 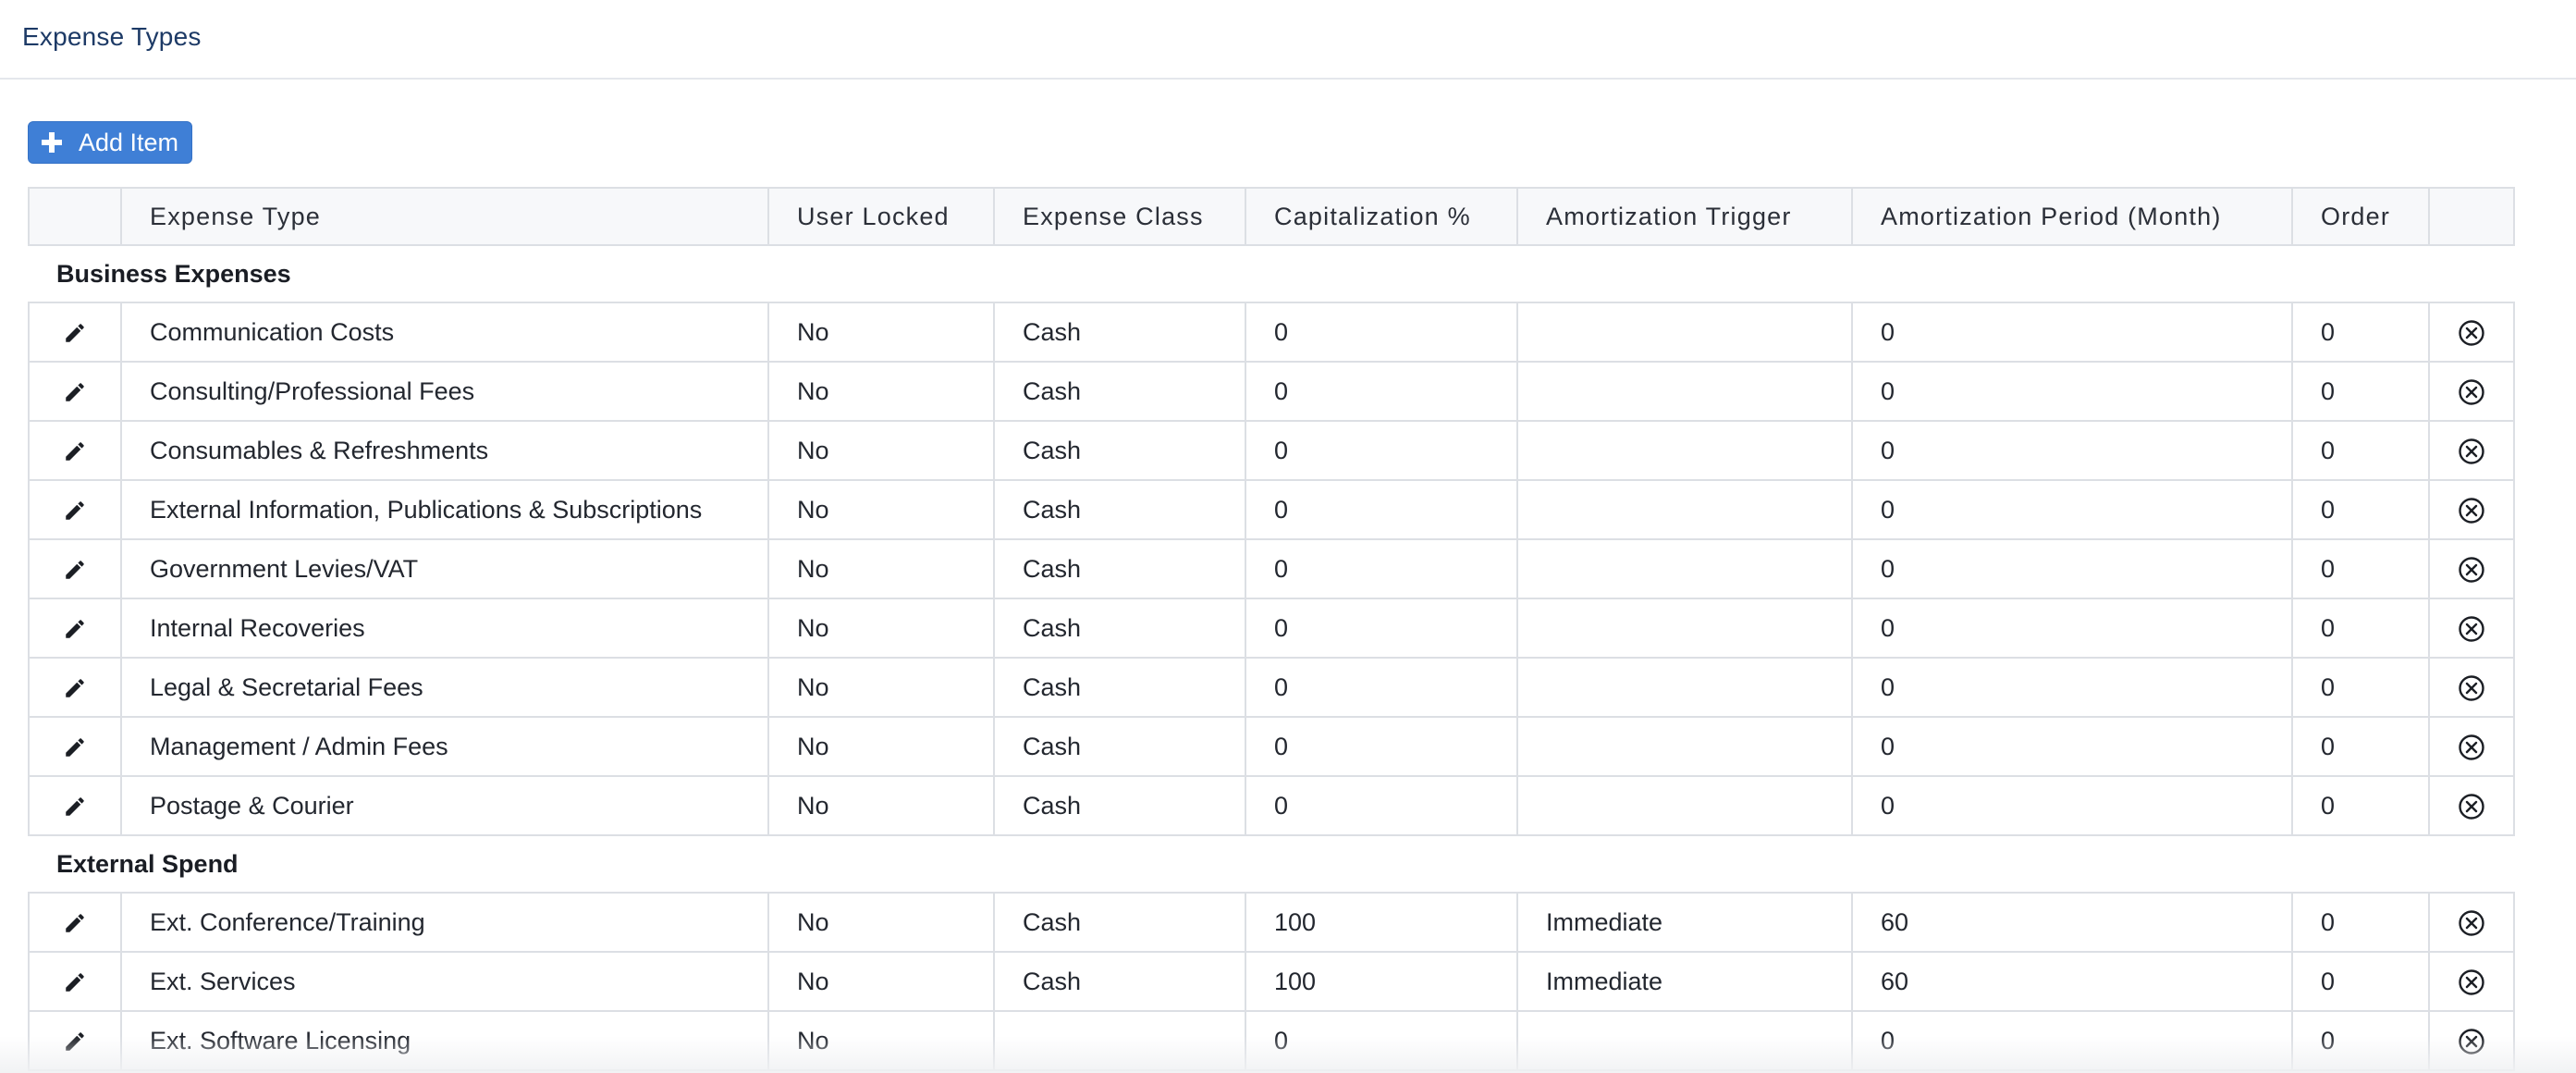 What do you see at coordinates (2360, 217) in the screenshot?
I see `column-header: Order` at bounding box center [2360, 217].